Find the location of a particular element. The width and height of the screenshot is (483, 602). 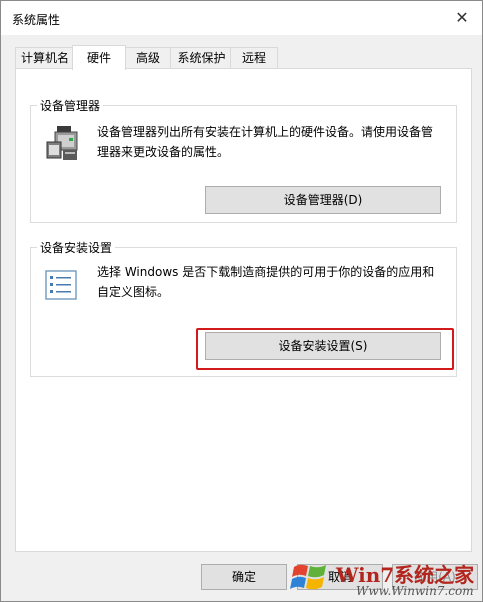

tab-remote: 远程 is located at coordinates (254, 57).